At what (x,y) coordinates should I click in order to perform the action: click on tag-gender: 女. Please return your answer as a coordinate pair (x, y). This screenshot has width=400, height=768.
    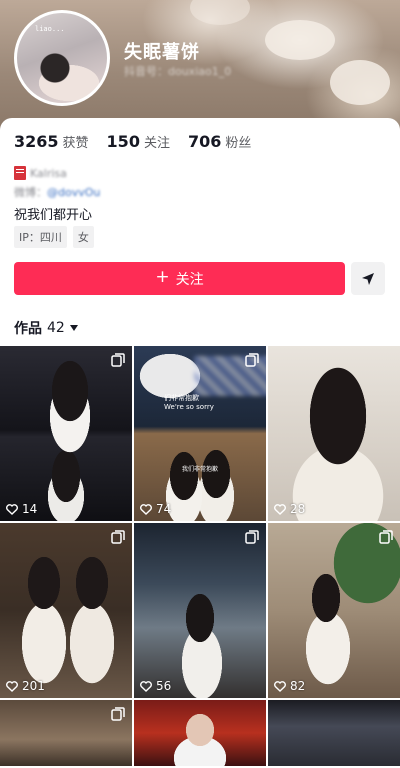
    Looking at the image, I should click on (83, 237).